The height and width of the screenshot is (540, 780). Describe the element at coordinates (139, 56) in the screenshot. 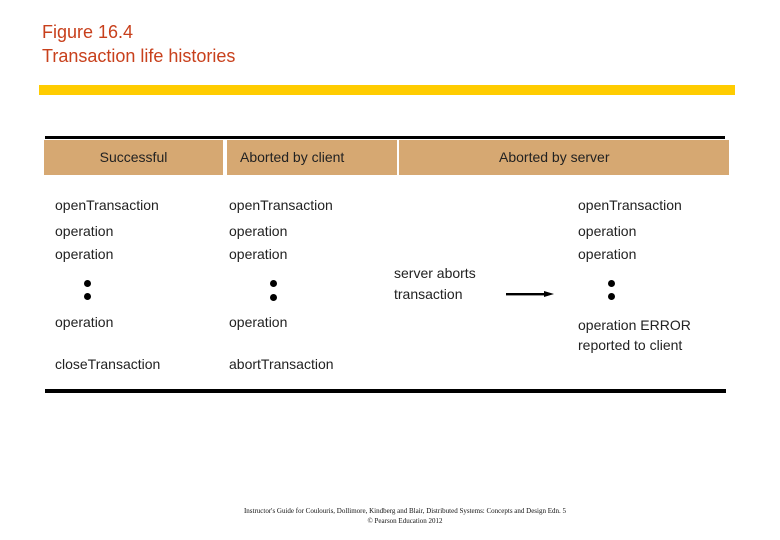

I see `figure-title: Transaction life histories` at that location.